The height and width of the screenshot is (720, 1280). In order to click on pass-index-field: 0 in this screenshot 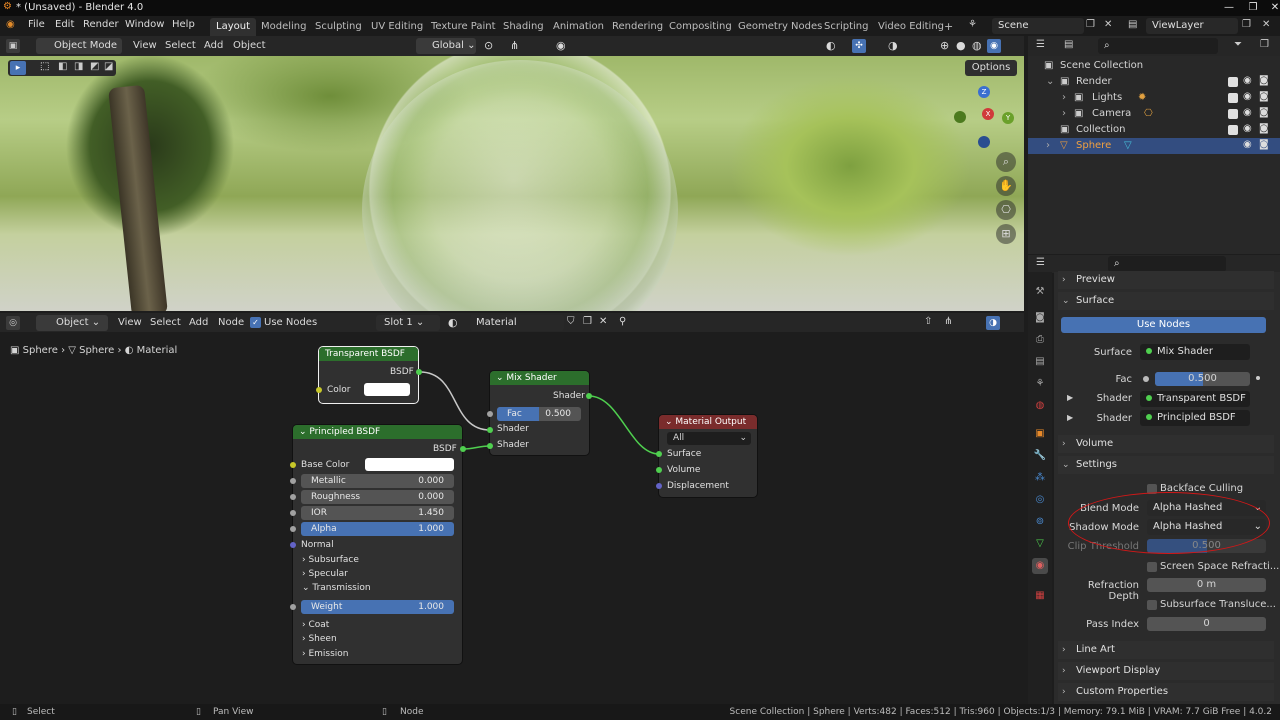, I will do `click(1206, 624)`.